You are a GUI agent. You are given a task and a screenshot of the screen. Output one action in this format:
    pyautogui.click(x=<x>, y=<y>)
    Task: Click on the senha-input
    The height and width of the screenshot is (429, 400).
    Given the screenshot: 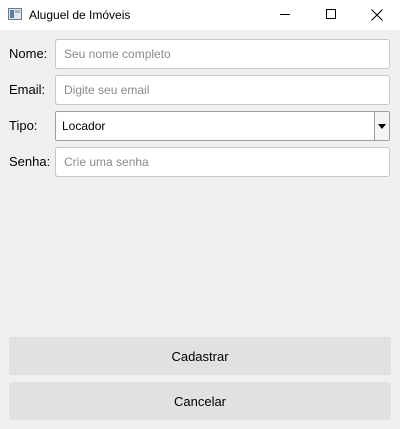 What is the action you would take?
    pyautogui.click(x=222, y=162)
    